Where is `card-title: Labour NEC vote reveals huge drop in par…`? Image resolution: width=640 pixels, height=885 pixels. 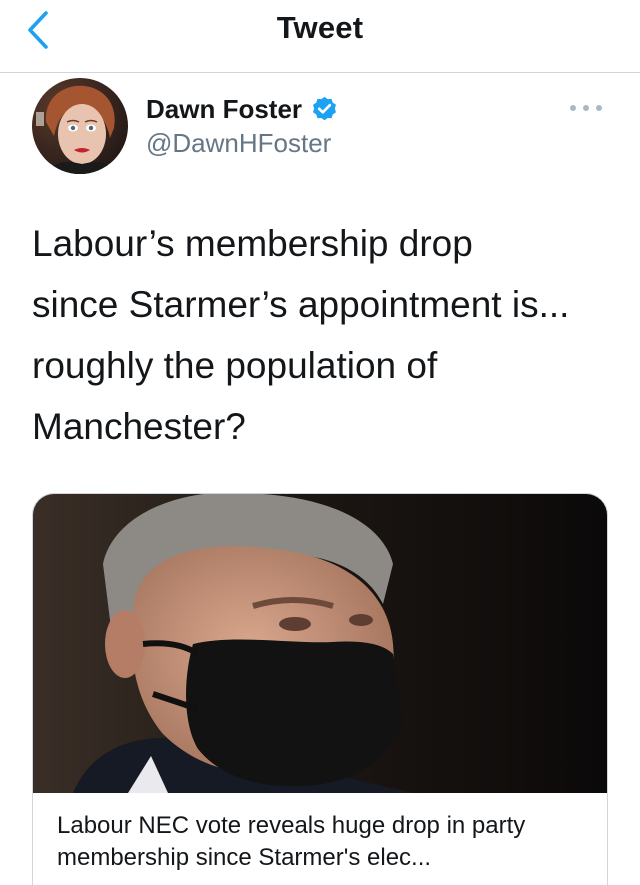 card-title: Labour NEC vote reveals huge drop in par… is located at coordinates (291, 841).